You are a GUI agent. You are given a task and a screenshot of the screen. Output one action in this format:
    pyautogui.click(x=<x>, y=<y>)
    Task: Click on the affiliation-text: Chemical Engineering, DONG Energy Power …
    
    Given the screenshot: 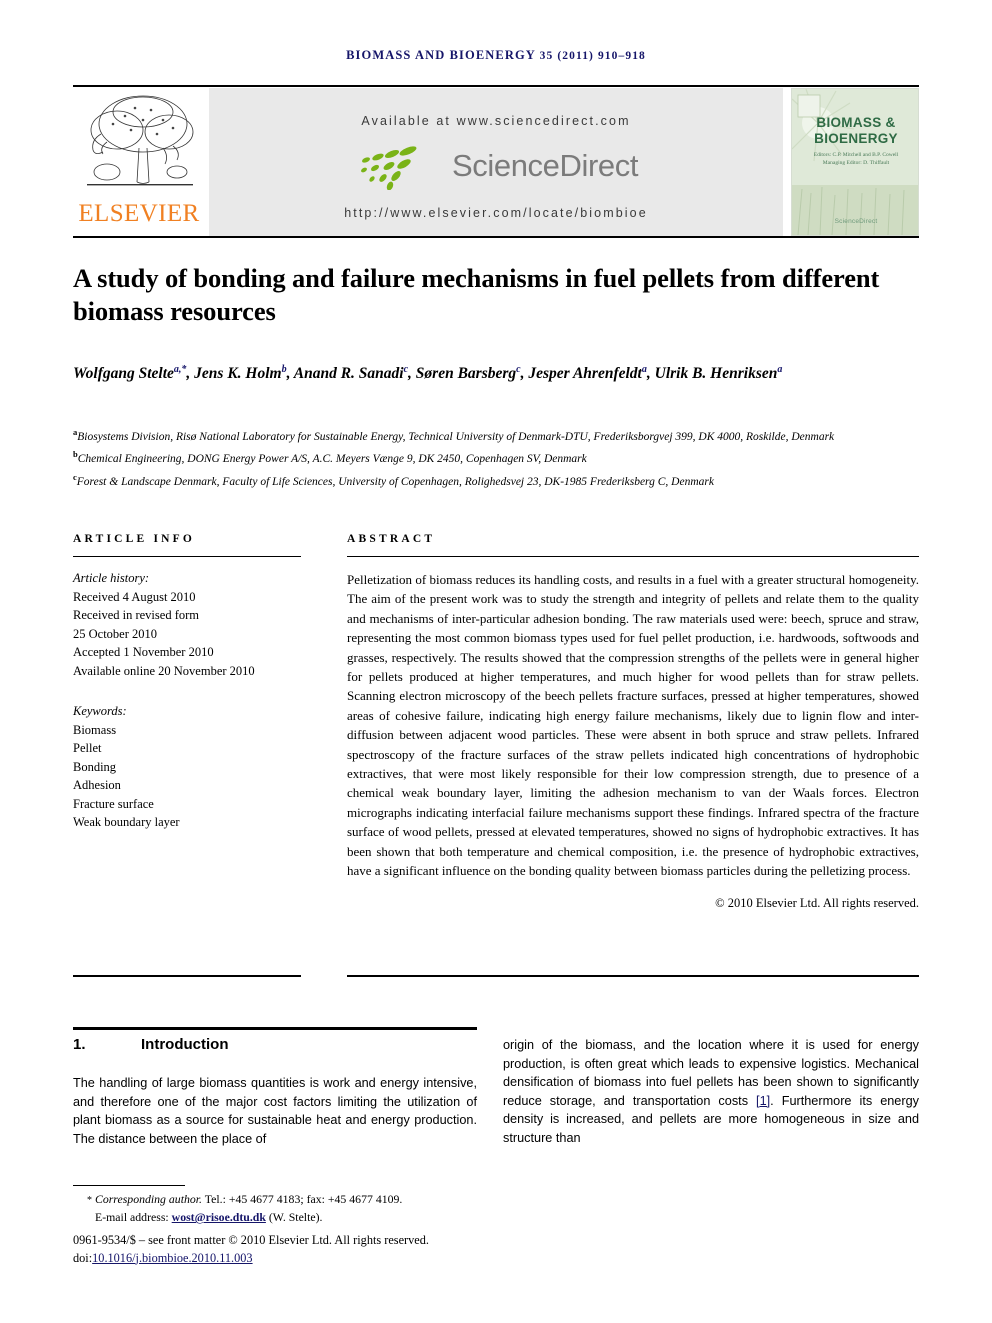 What is the action you would take?
    pyautogui.click(x=332, y=459)
    